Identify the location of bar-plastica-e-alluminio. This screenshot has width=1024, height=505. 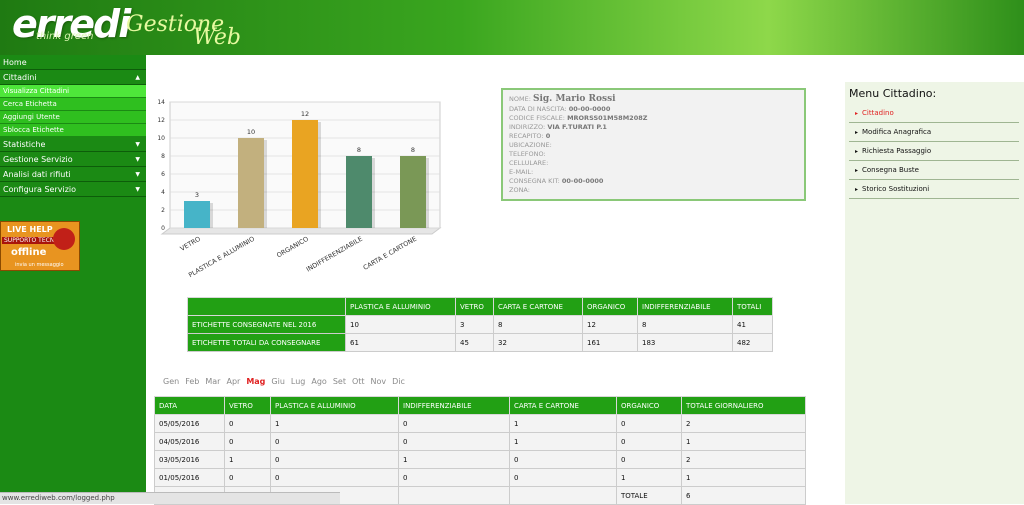
(251, 183).